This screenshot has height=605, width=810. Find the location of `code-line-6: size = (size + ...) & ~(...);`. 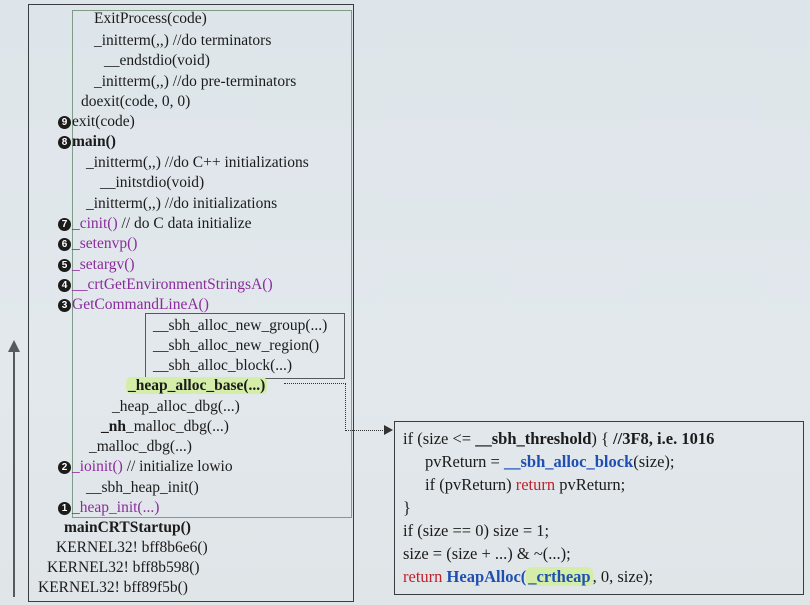

code-line-6: size = (size + ...) & ~(...); is located at coordinates (487, 553).